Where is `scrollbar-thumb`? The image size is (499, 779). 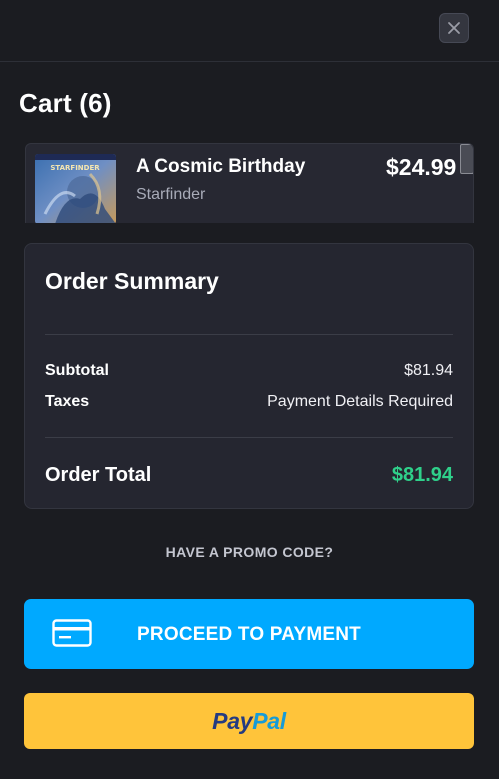
scrollbar-thumb is located at coordinates (466, 159).